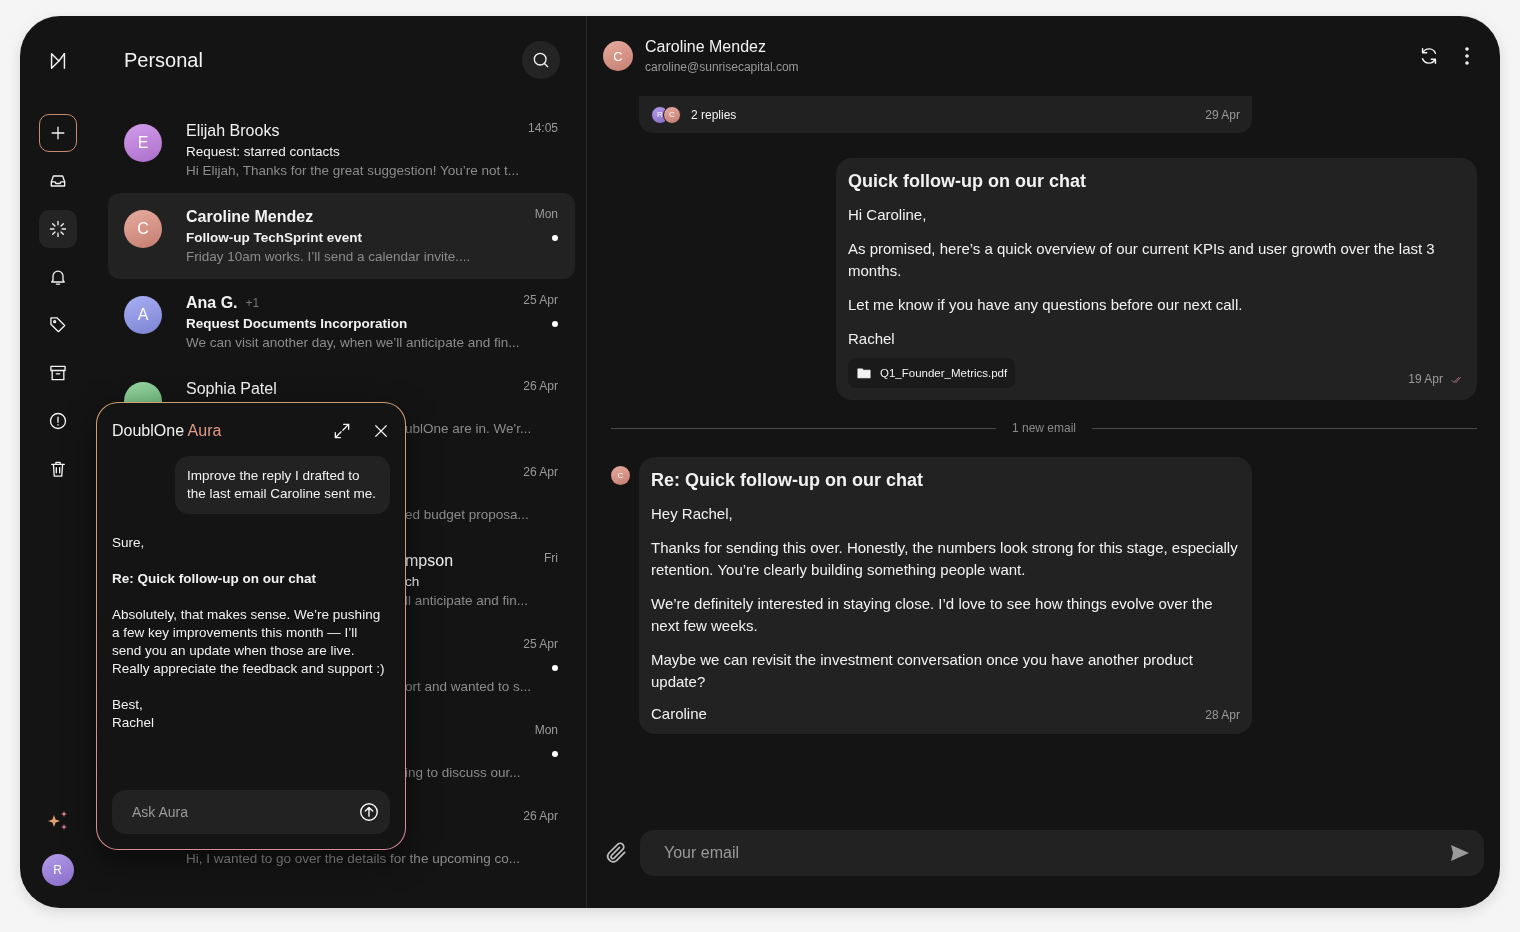  I want to click on avatar: A, so click(143, 315).